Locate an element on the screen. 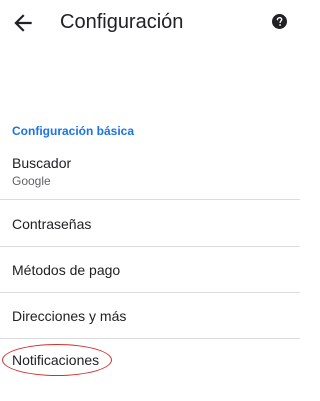  passwords-item: Contraseñas is located at coordinates (150, 223).